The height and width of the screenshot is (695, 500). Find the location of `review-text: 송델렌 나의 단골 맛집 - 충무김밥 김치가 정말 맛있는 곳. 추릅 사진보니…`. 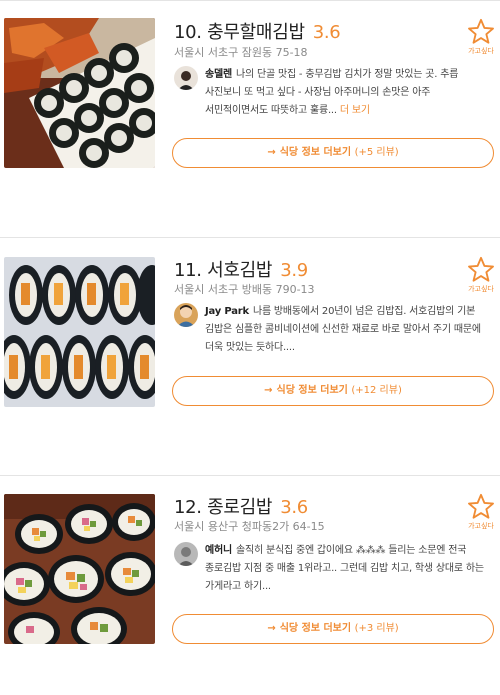

review-text: 송델렌 나의 단골 맛집 - 충무김밥 김치가 정말 맛있는 곳. 추릅 사진보니… is located at coordinates (332, 92).